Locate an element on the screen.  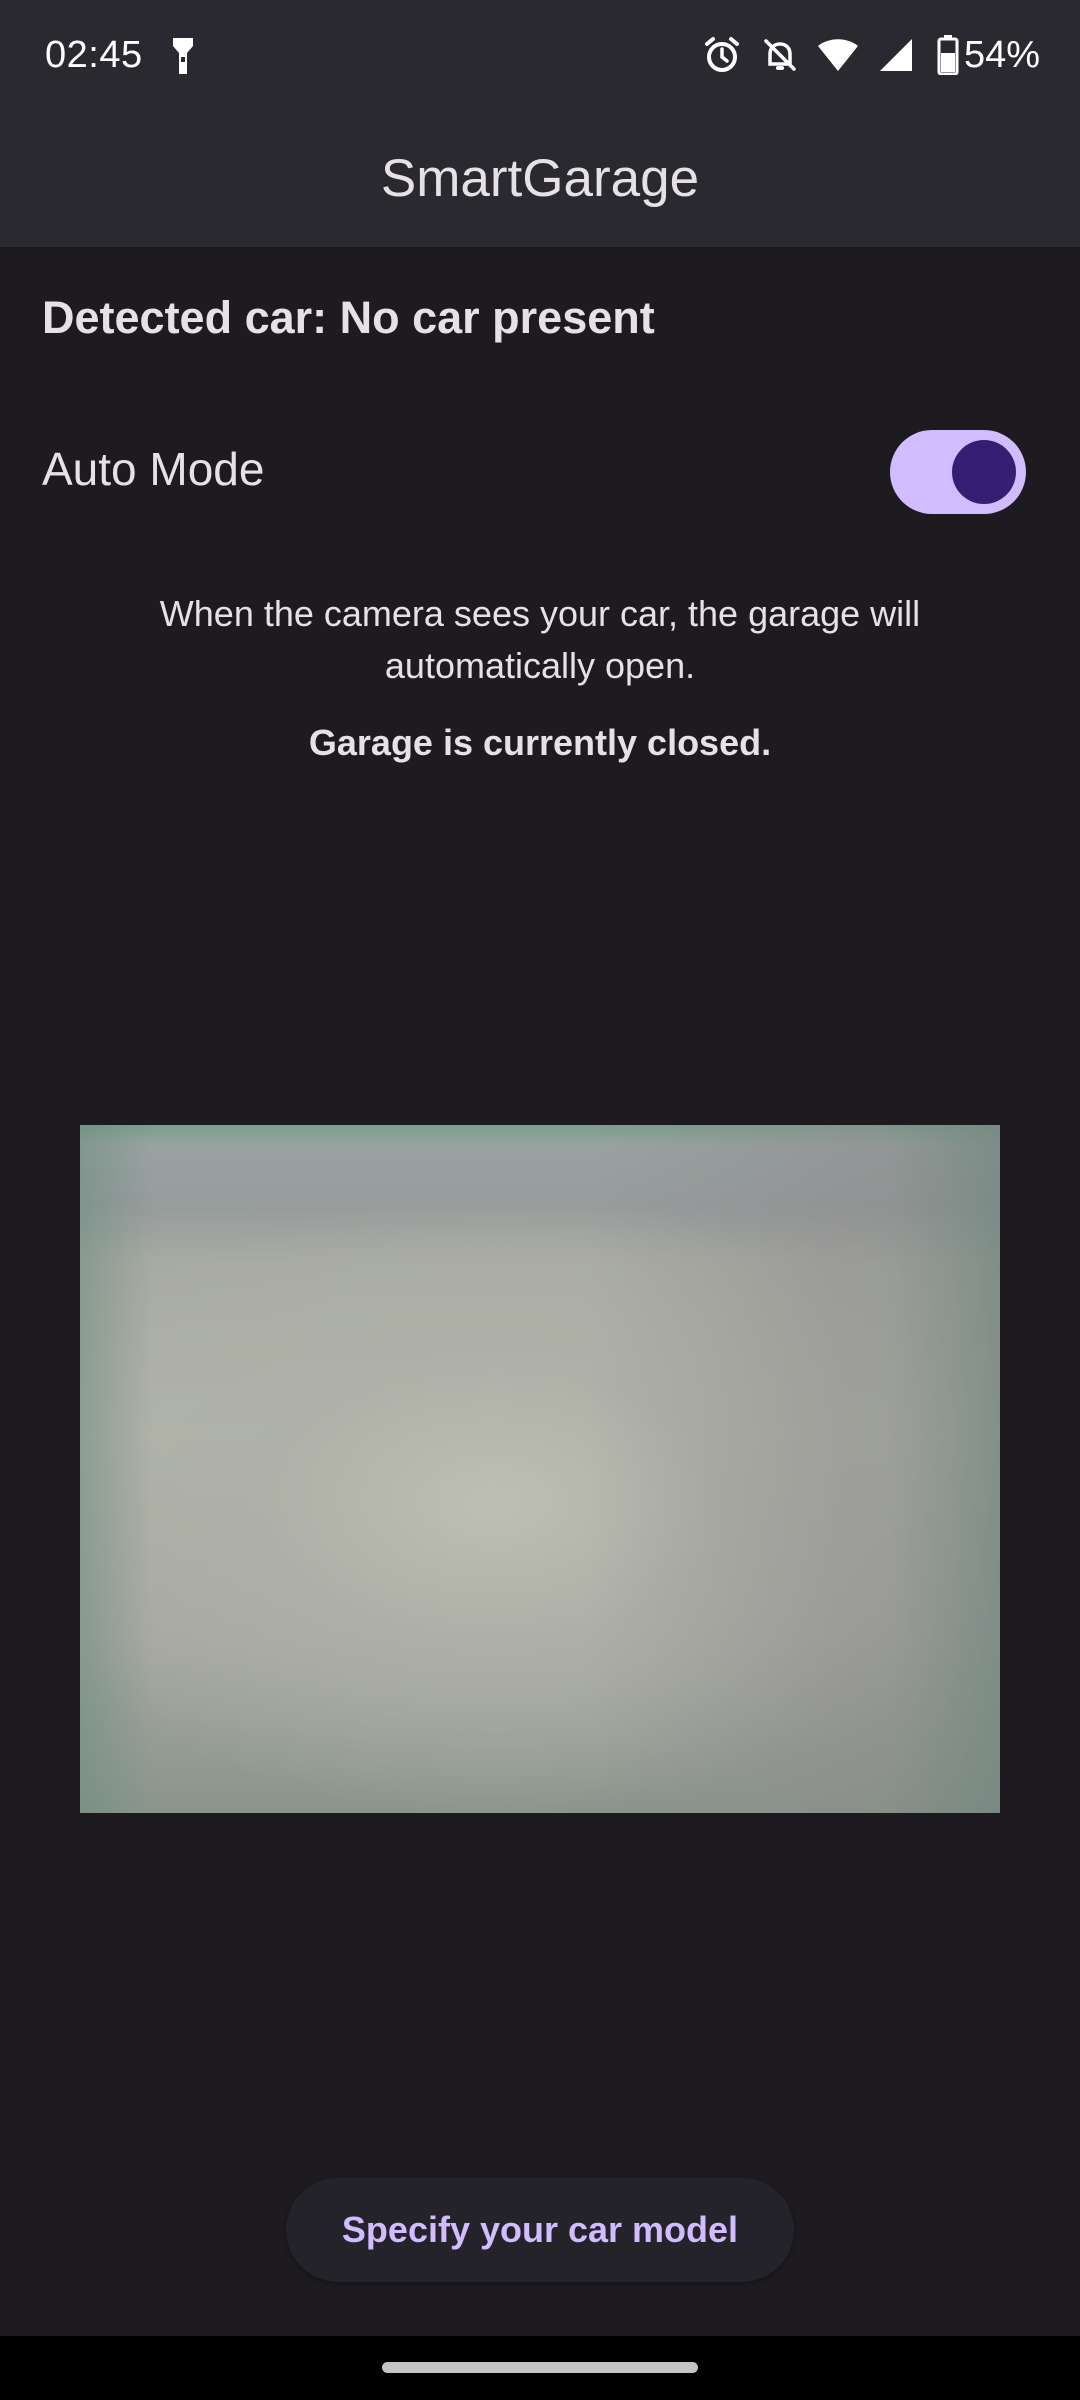
auto-mode-label: Auto Mode is located at coordinates (153, 469).